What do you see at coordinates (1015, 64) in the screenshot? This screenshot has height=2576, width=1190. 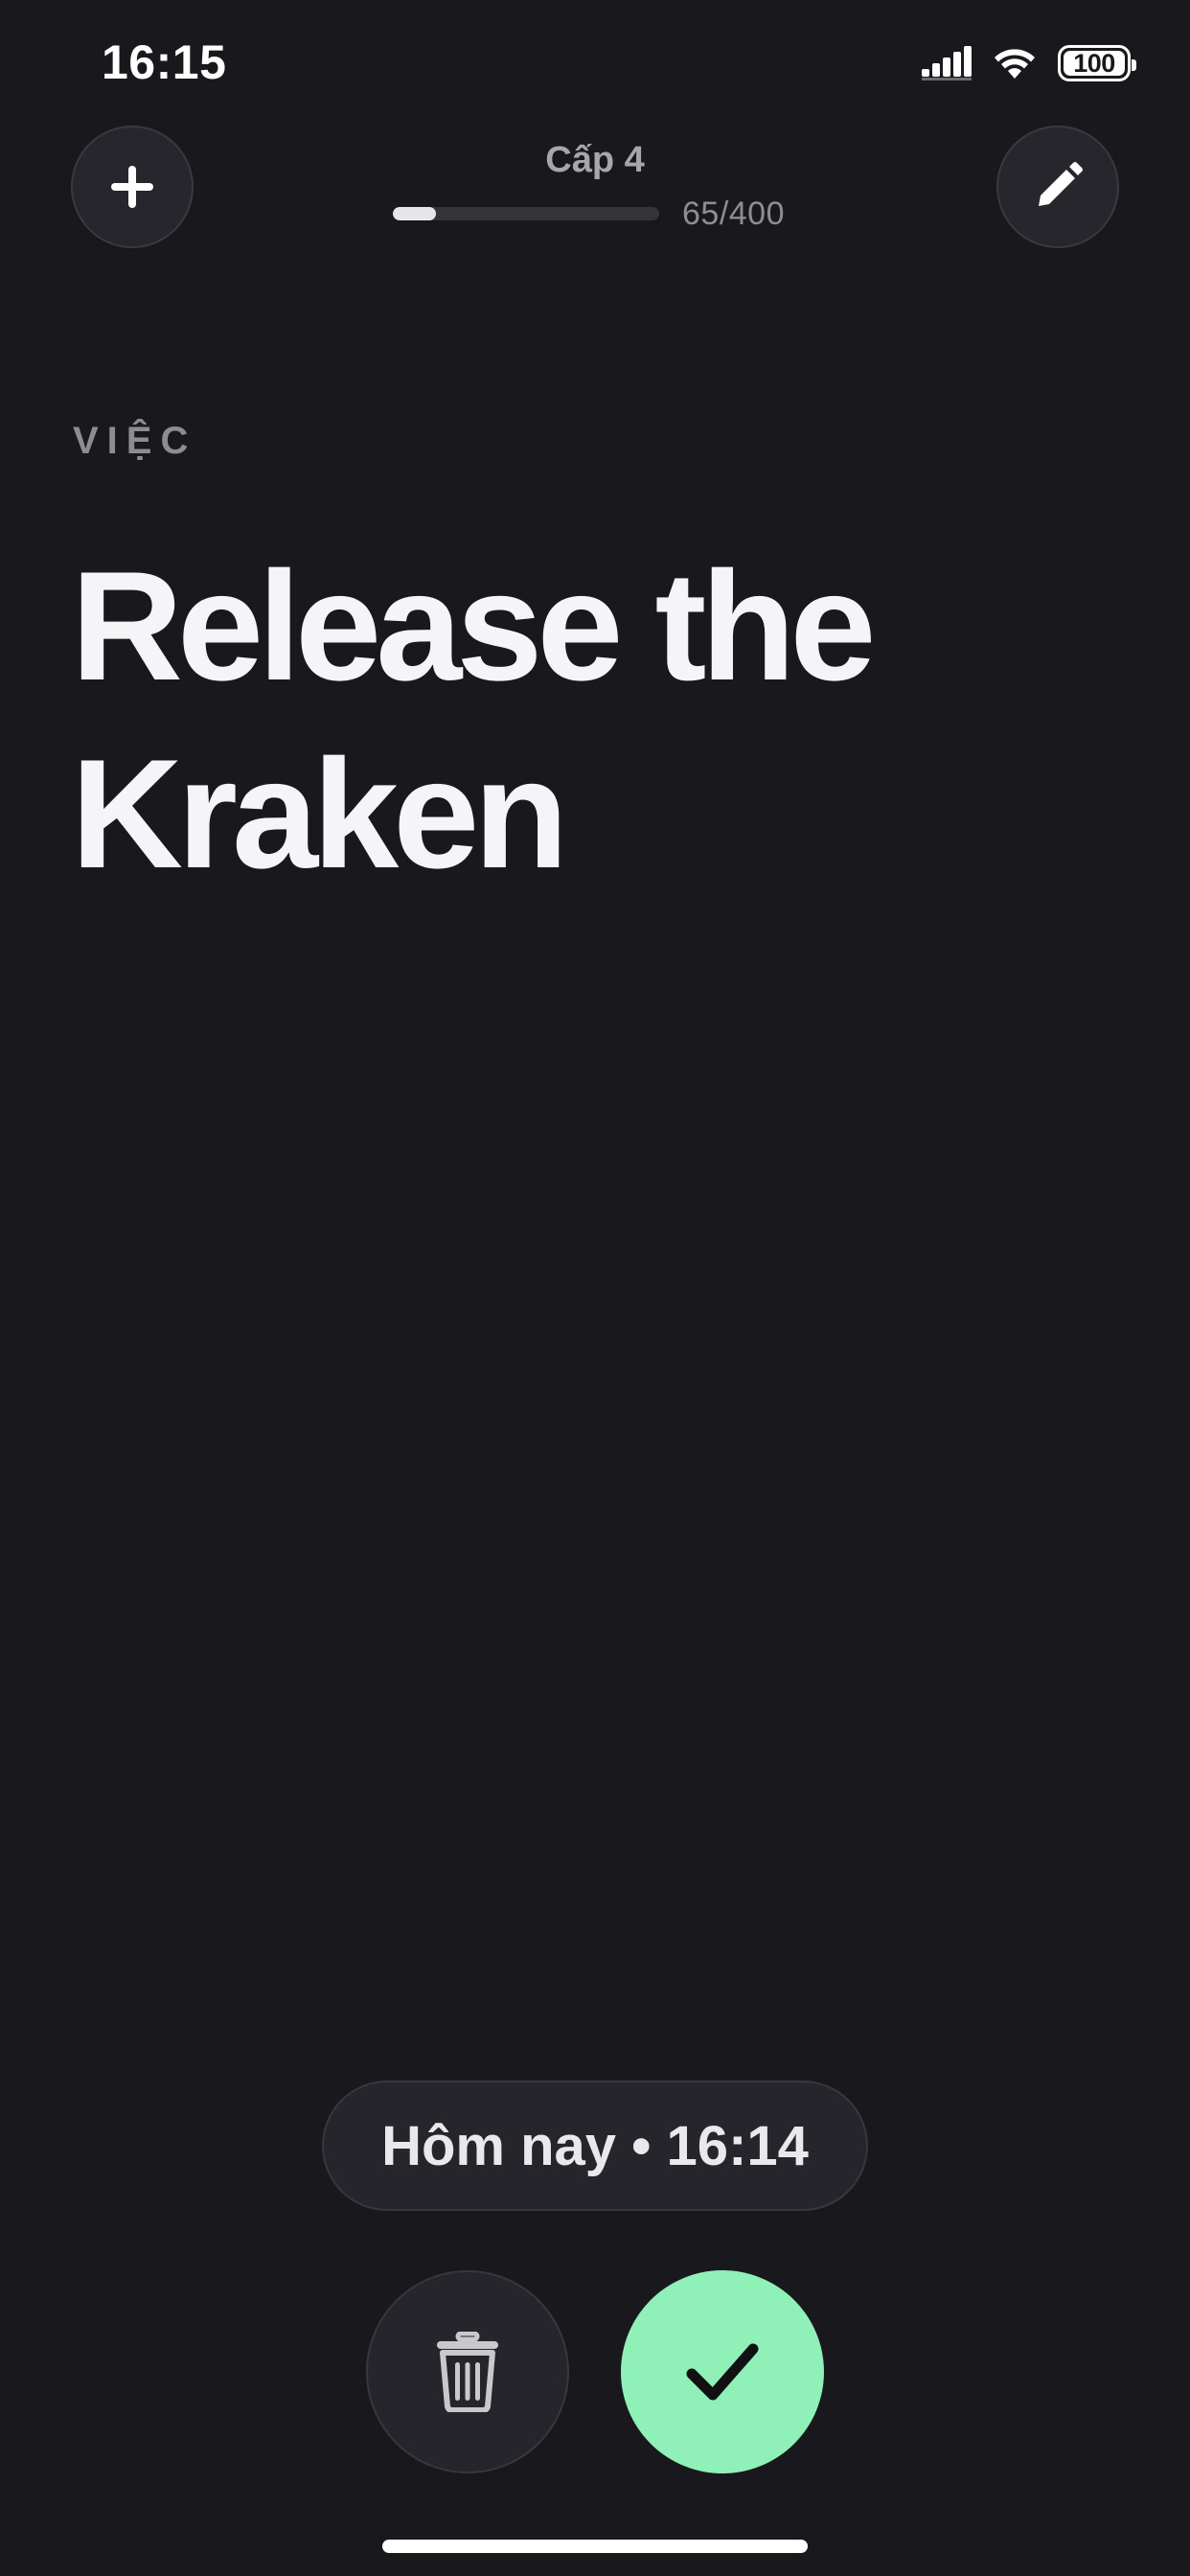 I see `wifi-icon` at bounding box center [1015, 64].